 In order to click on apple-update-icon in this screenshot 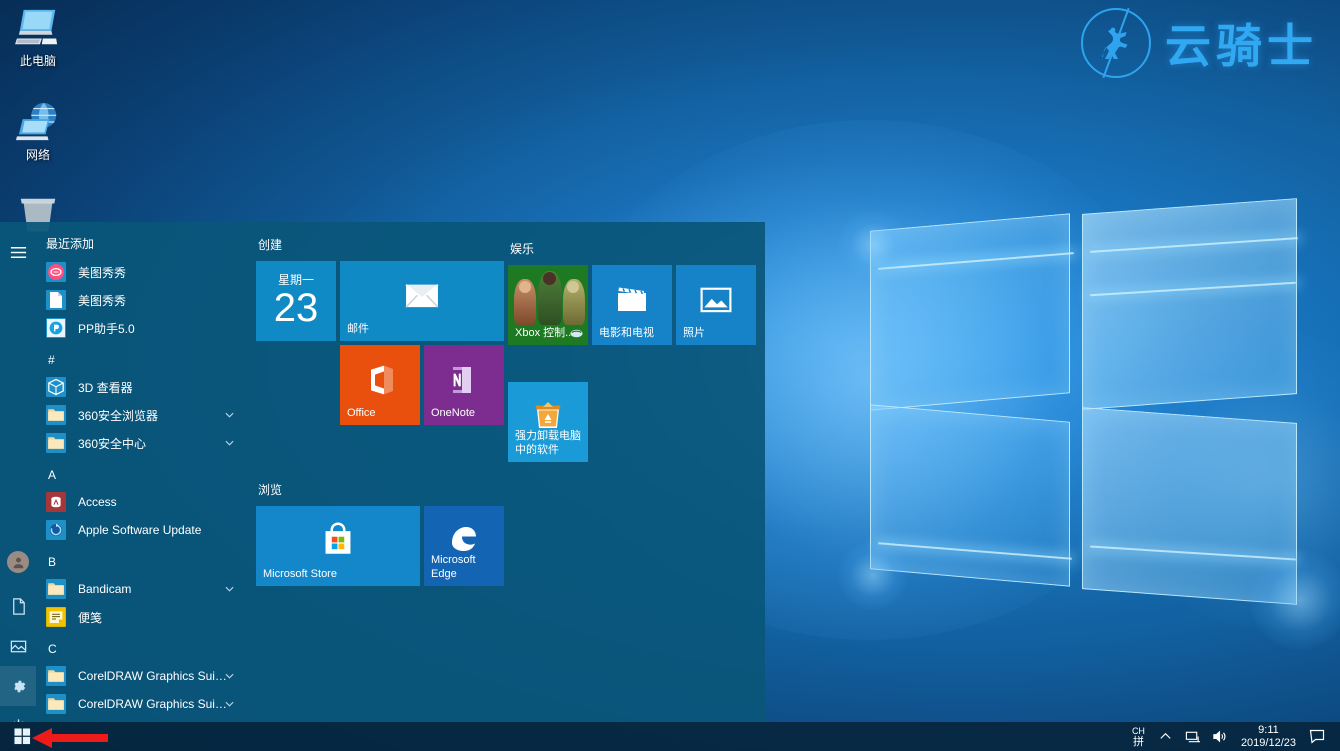, I will do `click(56, 530)`.